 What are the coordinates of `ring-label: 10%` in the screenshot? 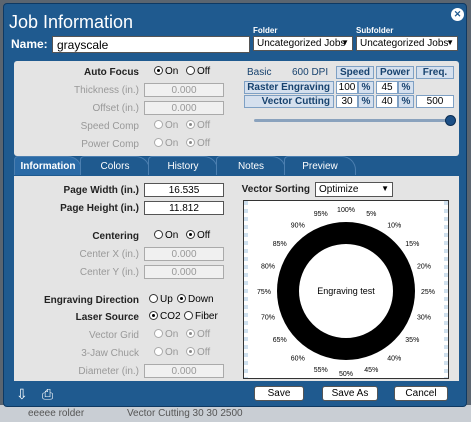 It's located at (394, 226).